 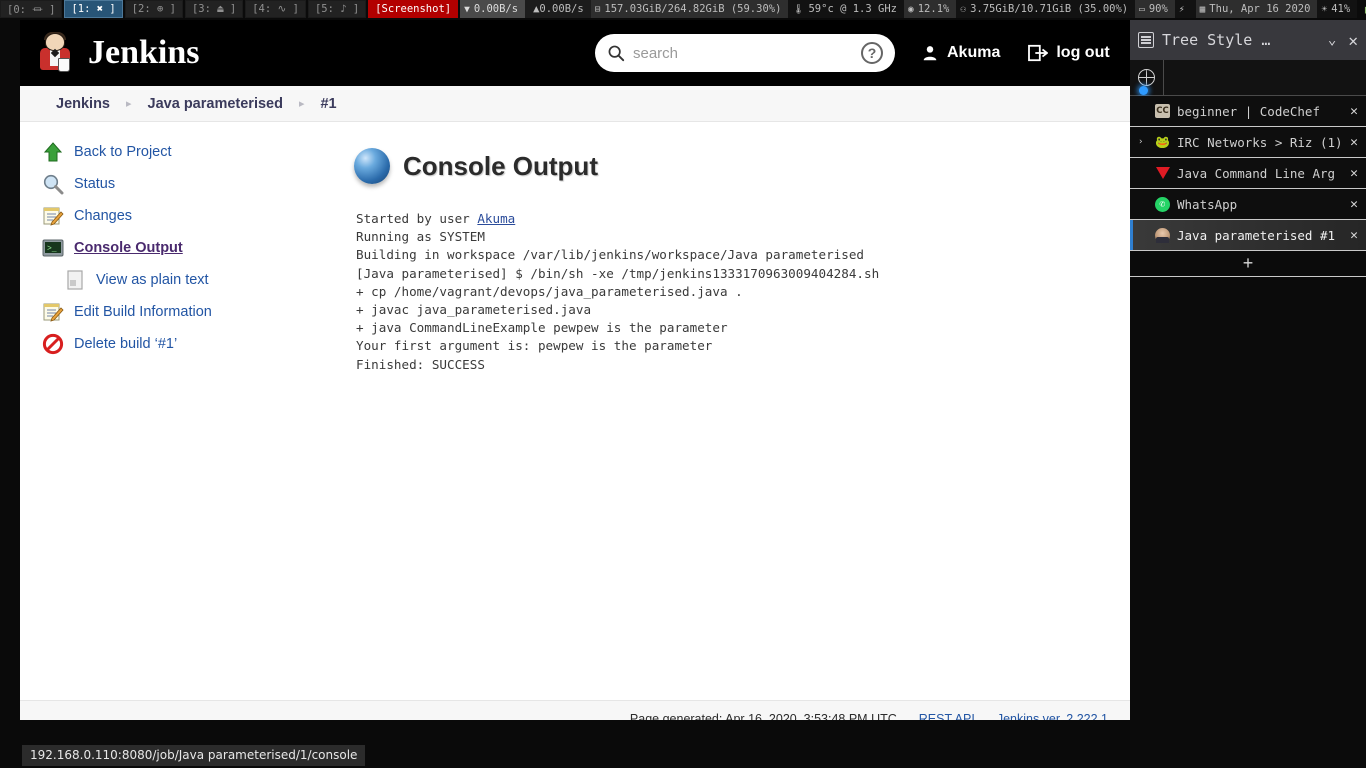 What do you see at coordinates (558, 9) in the screenshot?
I see `status-module-text: ▲0.00B/s` at bounding box center [558, 9].